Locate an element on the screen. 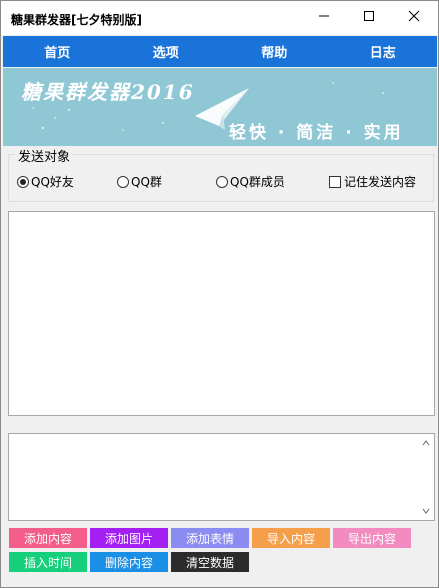 The width and height of the screenshot is (439, 588). menu-bar: 首页 选项 帮助 日志 is located at coordinates (220, 51).